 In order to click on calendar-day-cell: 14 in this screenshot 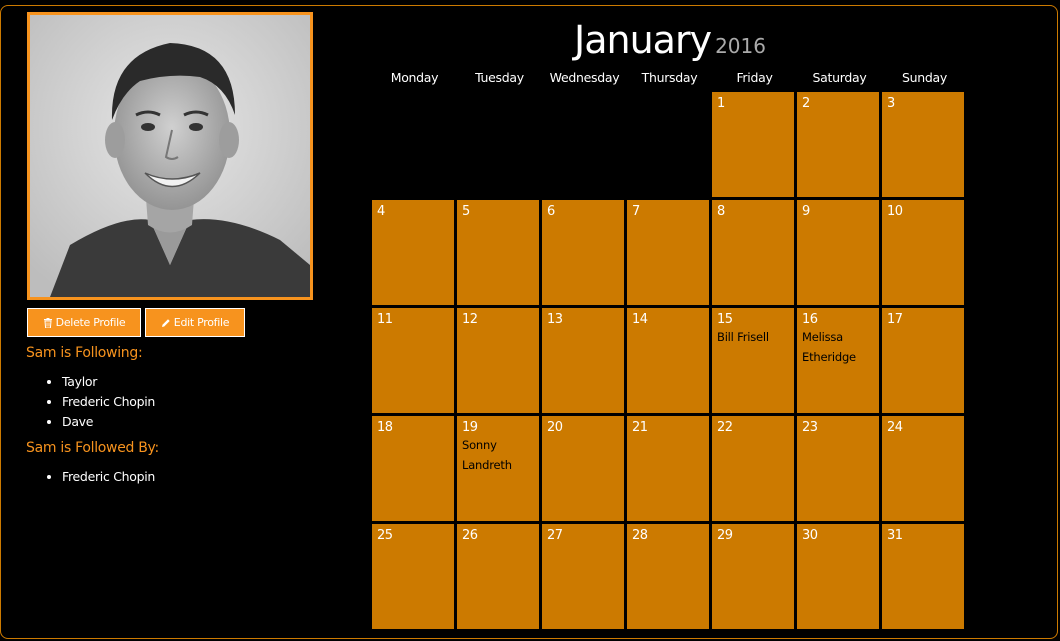, I will do `click(668, 360)`.